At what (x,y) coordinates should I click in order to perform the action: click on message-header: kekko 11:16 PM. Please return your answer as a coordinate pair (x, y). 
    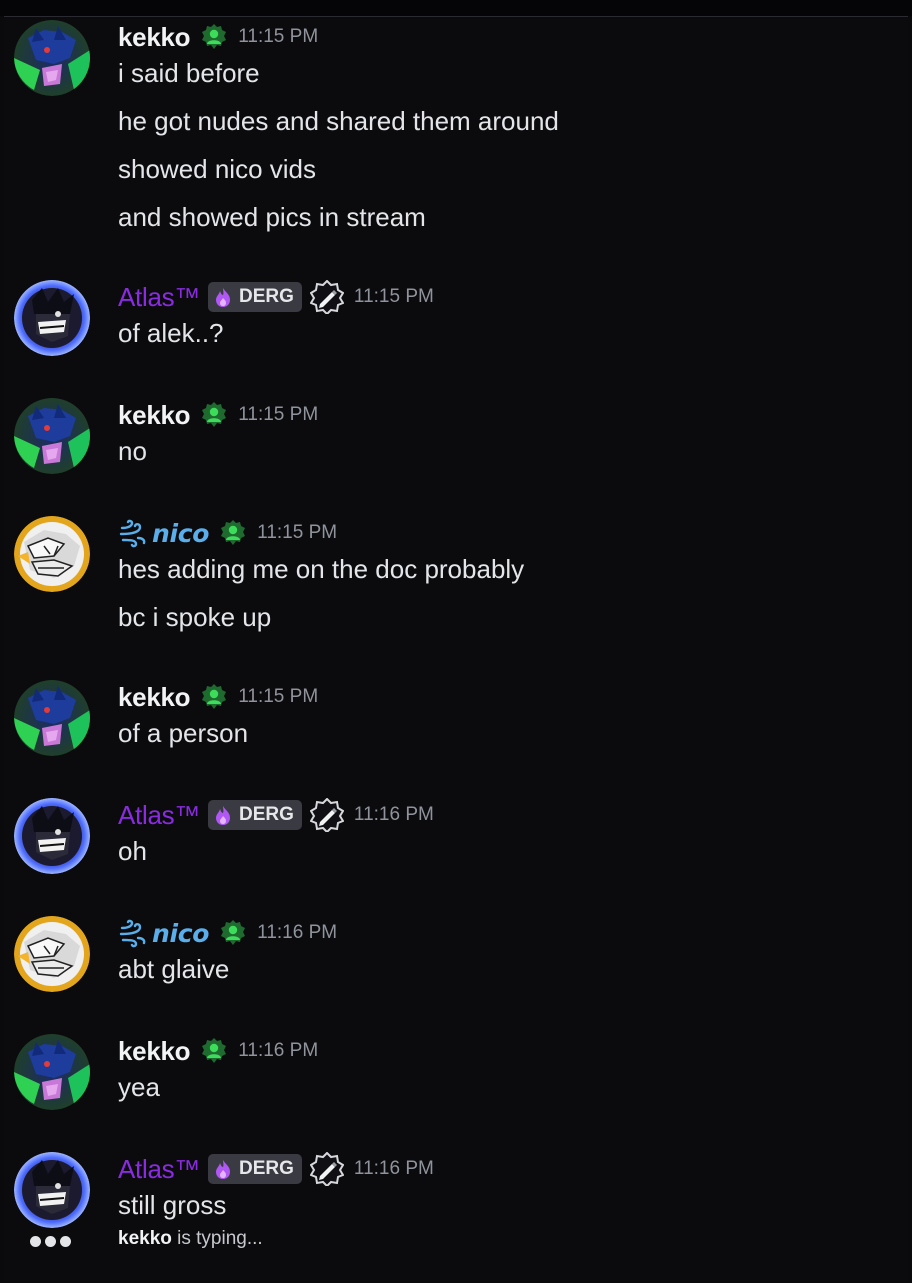
    Looking at the image, I should click on (218, 1051).